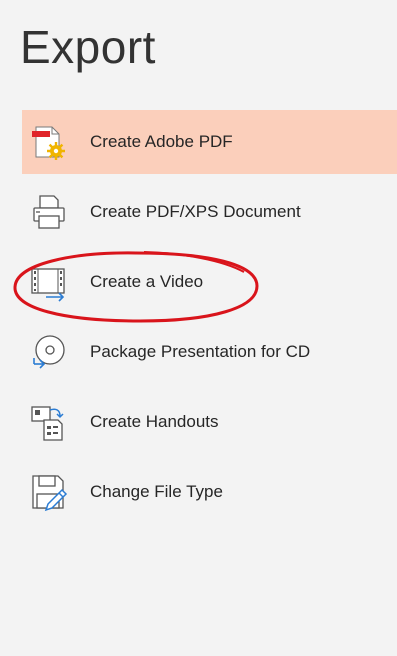 The height and width of the screenshot is (656, 397). What do you see at coordinates (200, 351) in the screenshot?
I see `menu-item-label: Package Presentation for CD` at bounding box center [200, 351].